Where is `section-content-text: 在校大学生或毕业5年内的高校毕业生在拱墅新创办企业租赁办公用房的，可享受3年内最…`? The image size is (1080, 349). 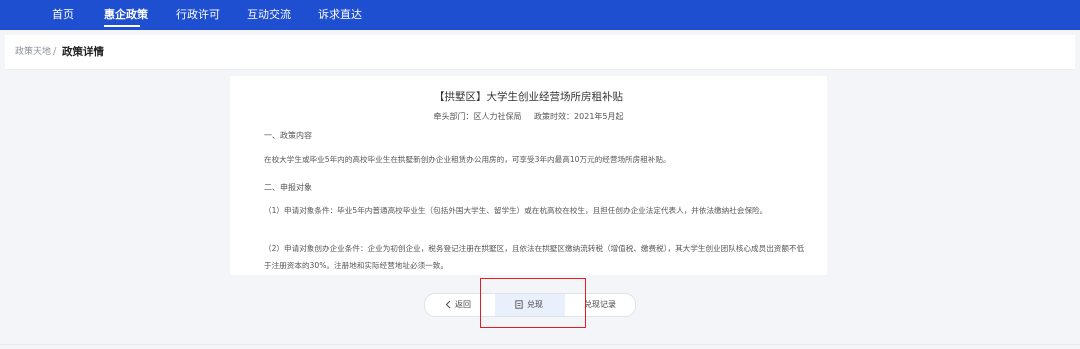 section-content-text: 在校大学生或毕业5年内的高校毕业生在拱墅新创办企业租赁办公用房的，可享受3年内最… is located at coordinates (467, 159).